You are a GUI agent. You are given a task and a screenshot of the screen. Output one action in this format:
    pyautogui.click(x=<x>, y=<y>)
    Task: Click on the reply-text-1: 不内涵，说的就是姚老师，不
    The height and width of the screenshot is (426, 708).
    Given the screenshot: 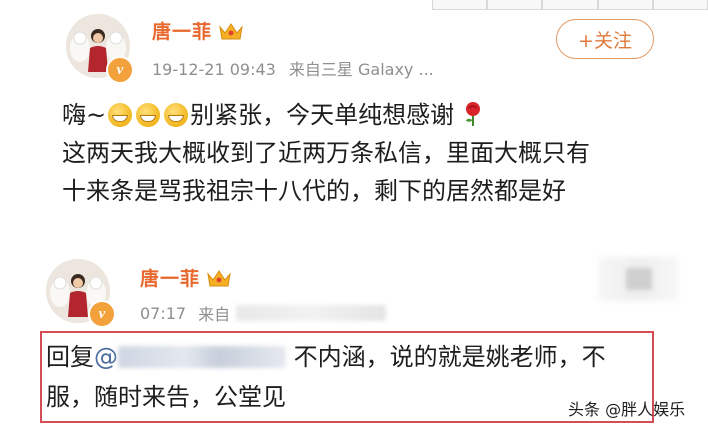 What is the action you would take?
    pyautogui.click(x=449, y=357)
    